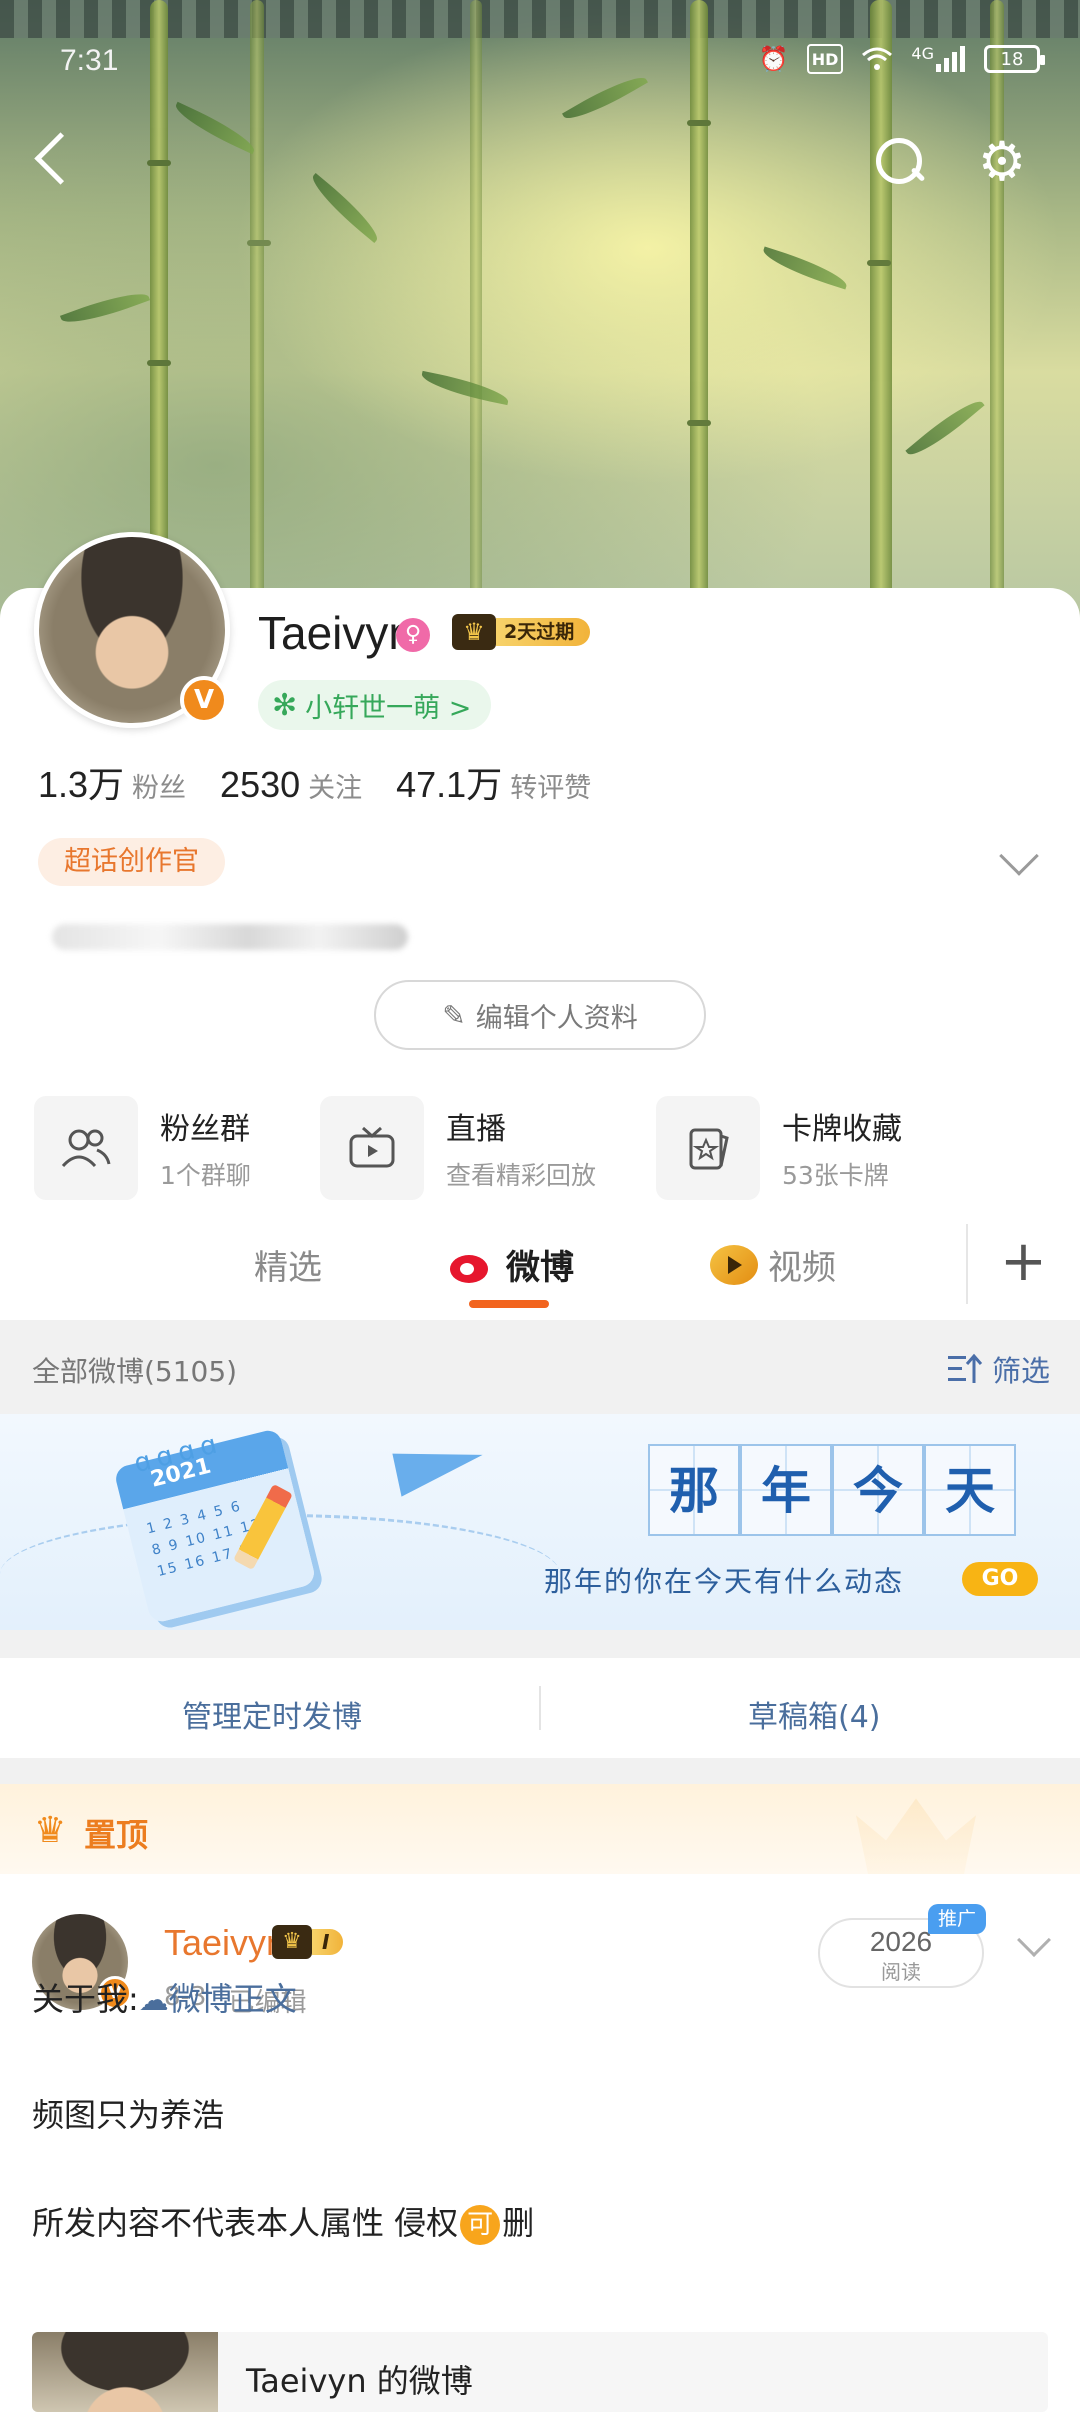 This screenshot has width=1080, height=2412. I want to click on scheduled-posts-button: 管理定时发博, so click(272, 1714).